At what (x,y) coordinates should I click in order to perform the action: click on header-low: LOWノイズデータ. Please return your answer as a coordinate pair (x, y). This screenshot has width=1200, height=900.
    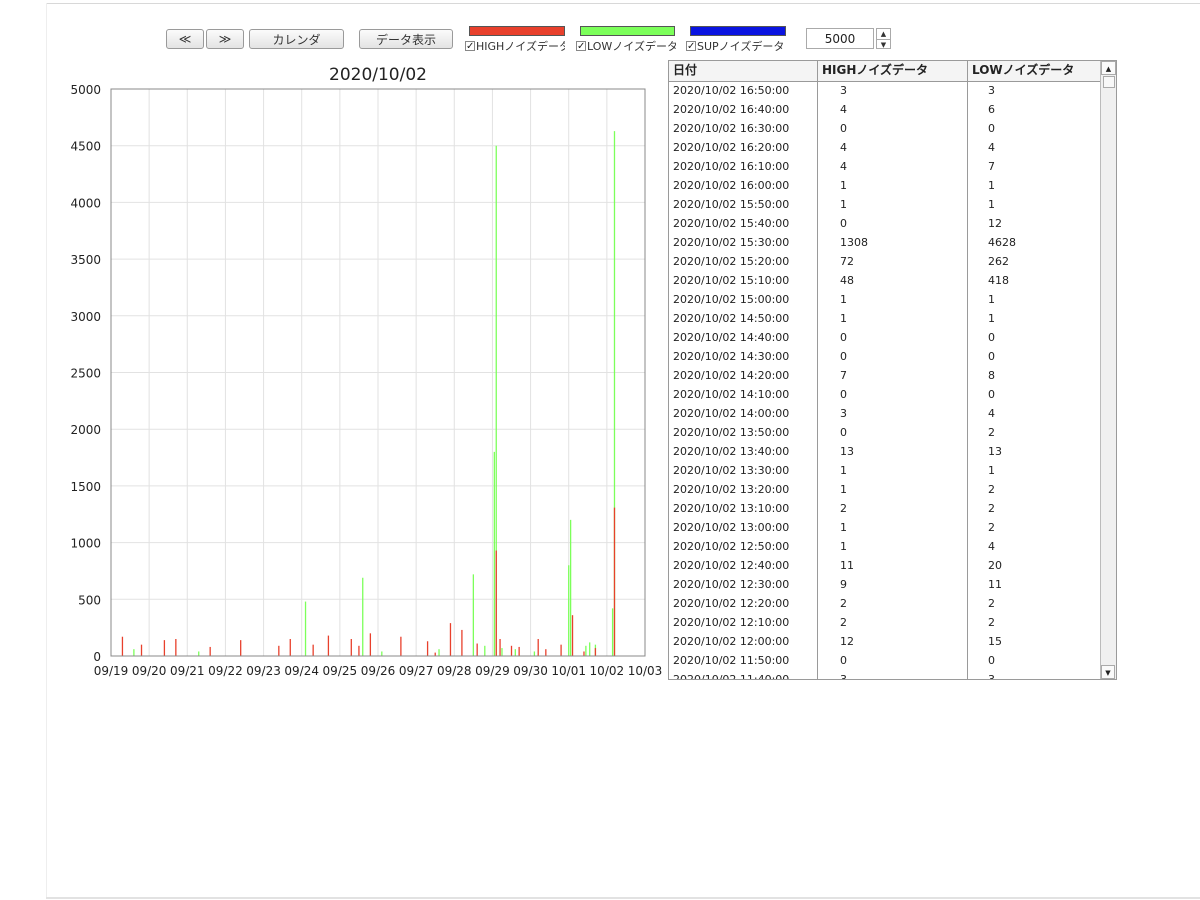
    Looking at the image, I should click on (1034, 71).